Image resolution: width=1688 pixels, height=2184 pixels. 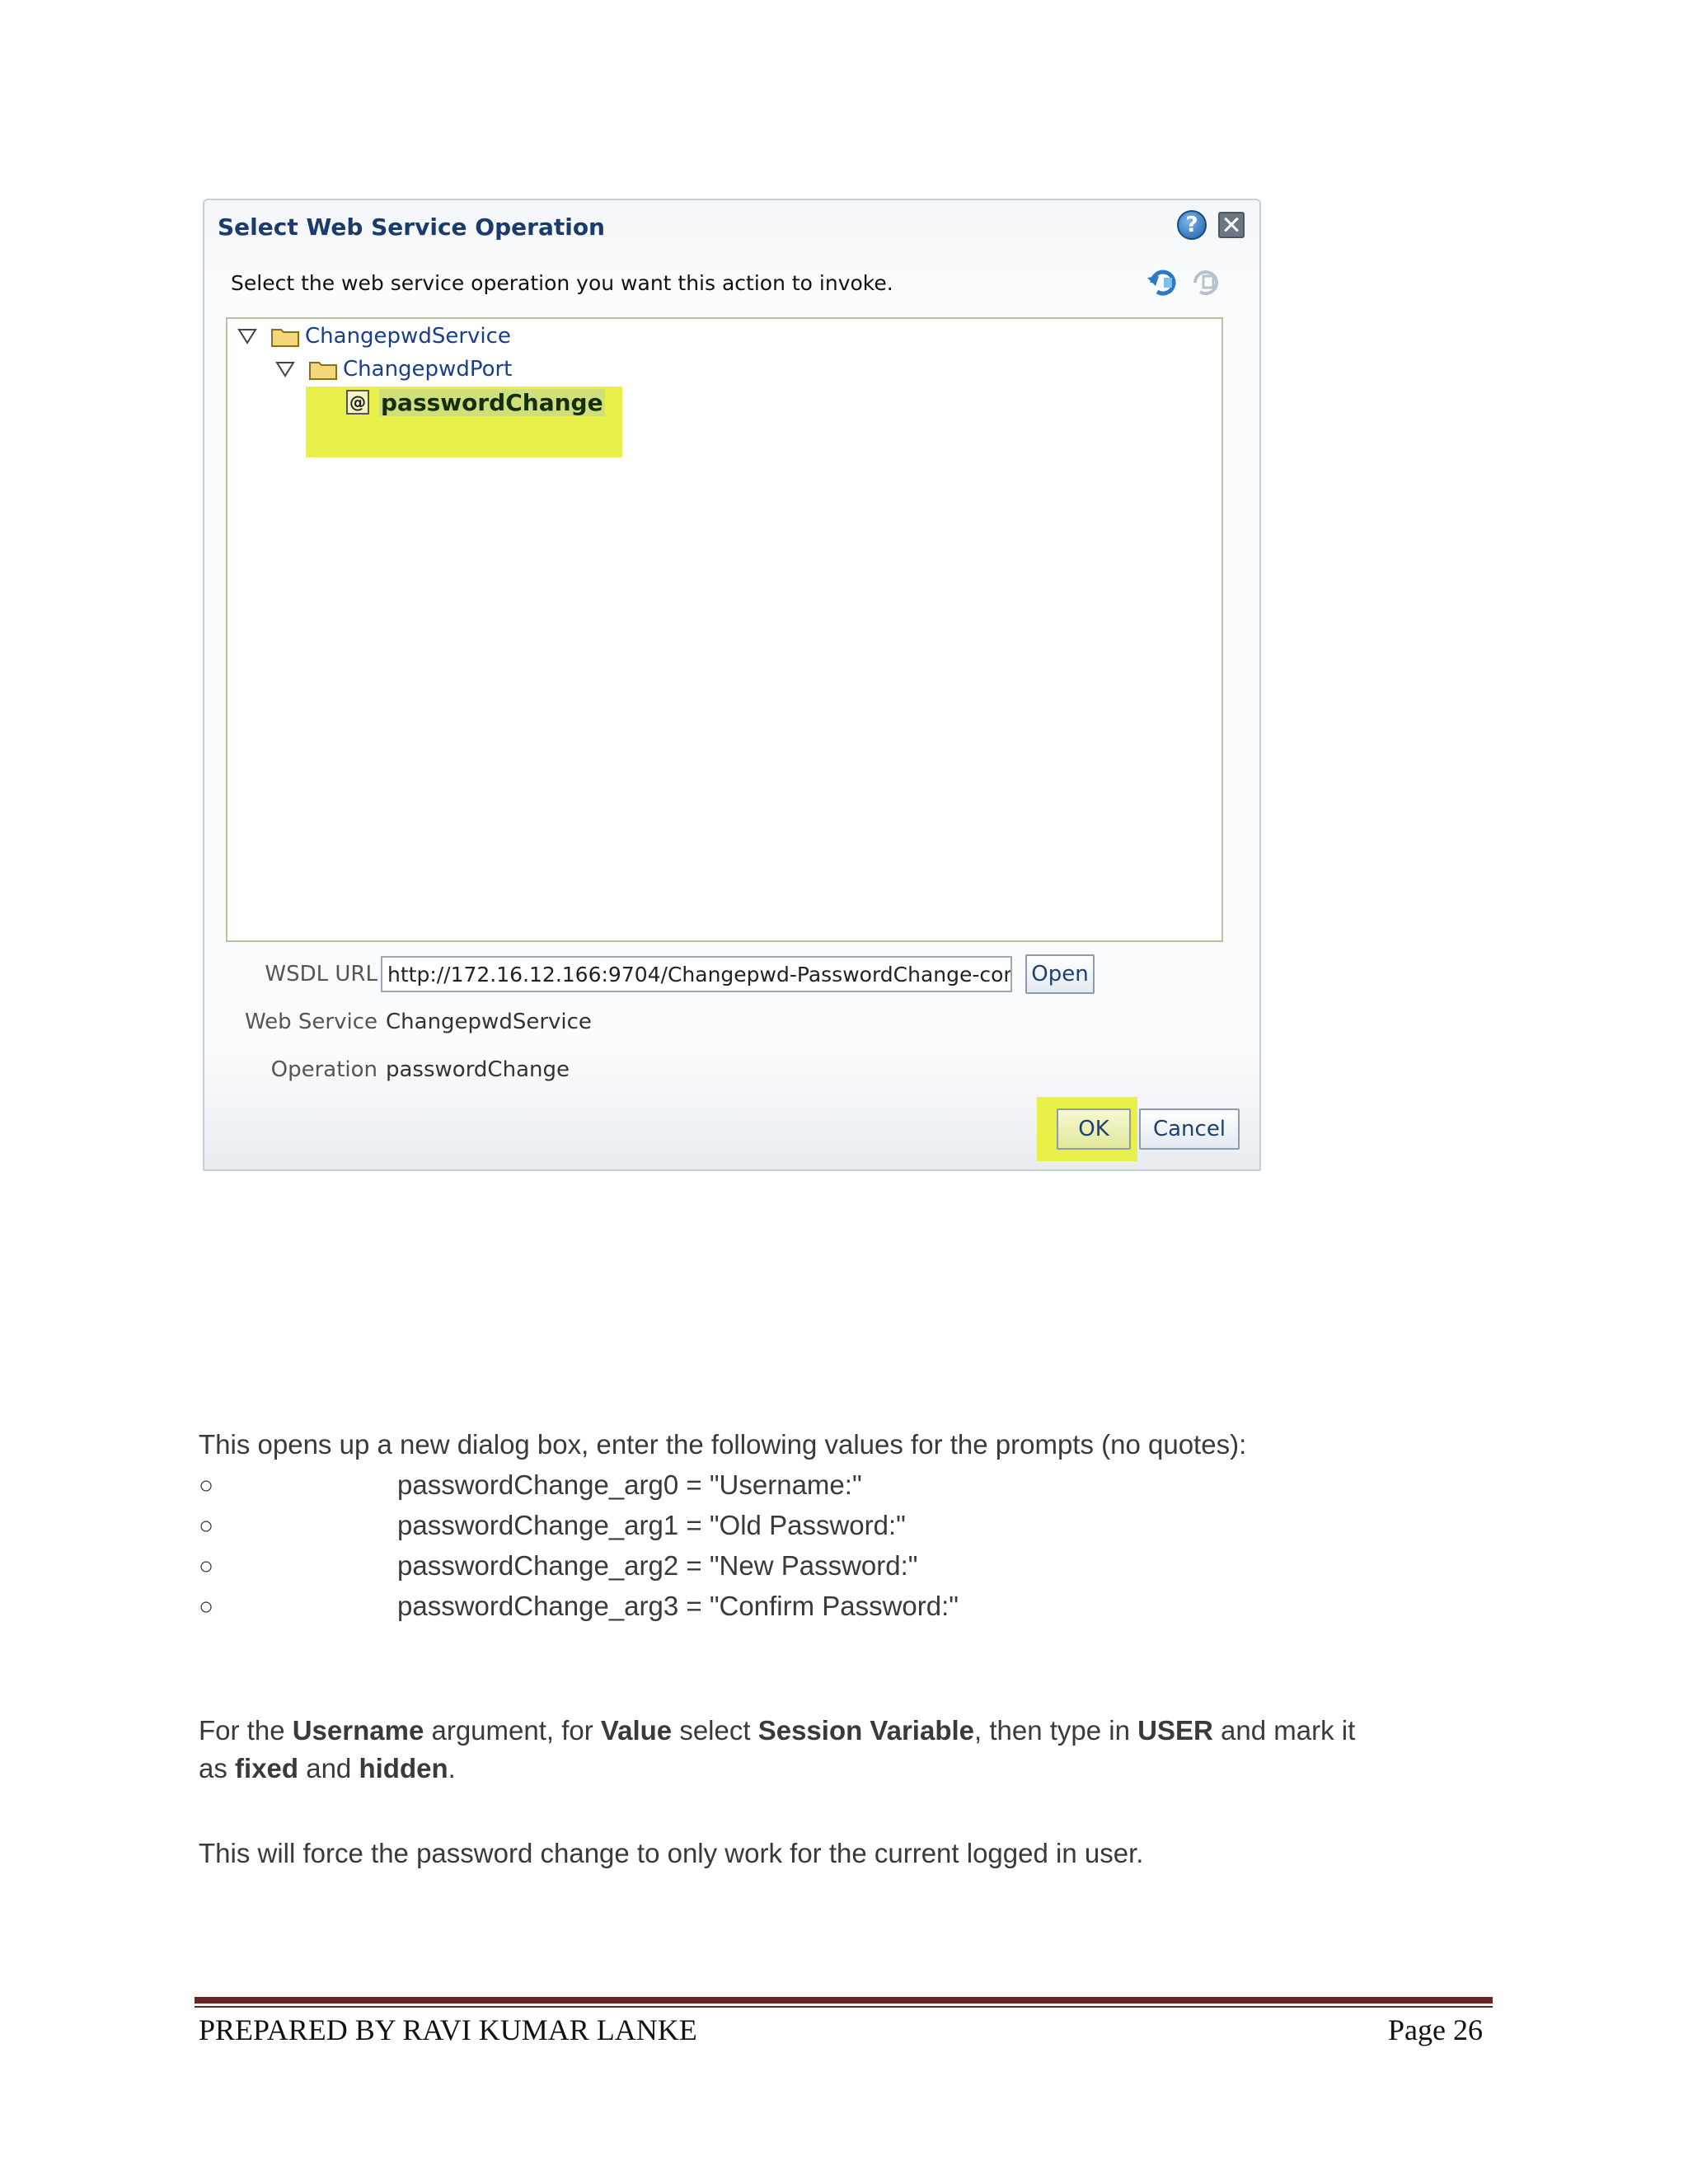 What do you see at coordinates (1094, 1129) in the screenshot?
I see `ok-button: OK` at bounding box center [1094, 1129].